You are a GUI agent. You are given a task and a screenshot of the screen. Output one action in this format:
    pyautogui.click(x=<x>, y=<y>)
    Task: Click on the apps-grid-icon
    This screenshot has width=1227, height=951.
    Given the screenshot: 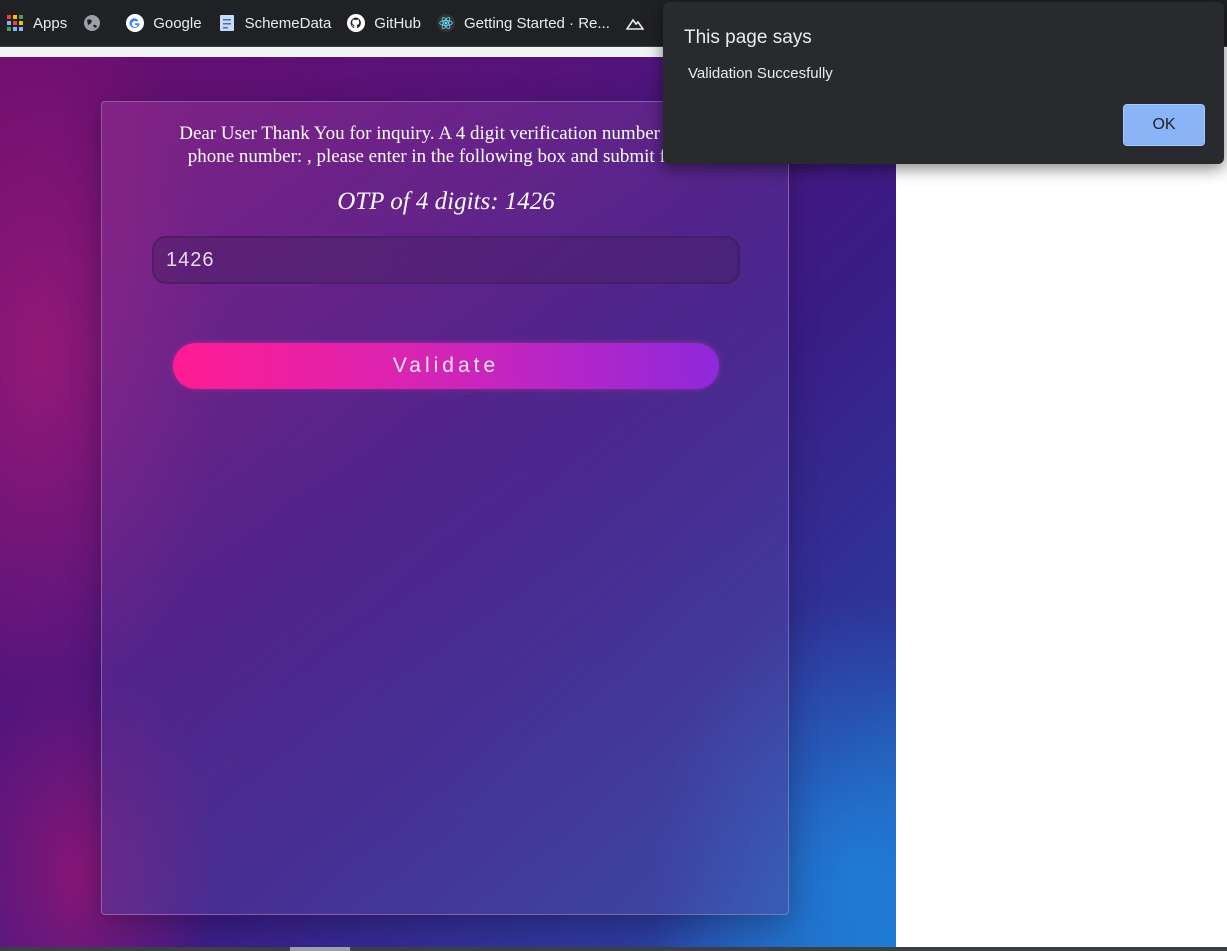 What is the action you would take?
    pyautogui.click(x=15, y=23)
    